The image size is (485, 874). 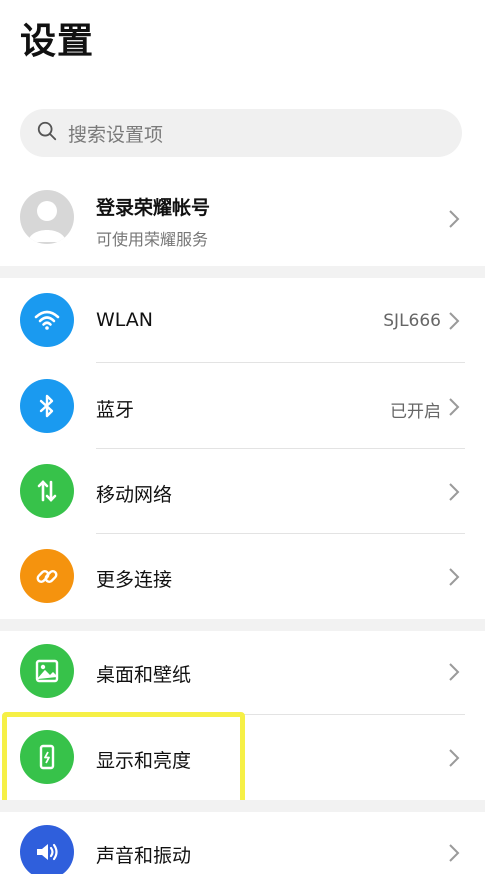 I want to click on wallpaper-icon, so click(x=47, y=671).